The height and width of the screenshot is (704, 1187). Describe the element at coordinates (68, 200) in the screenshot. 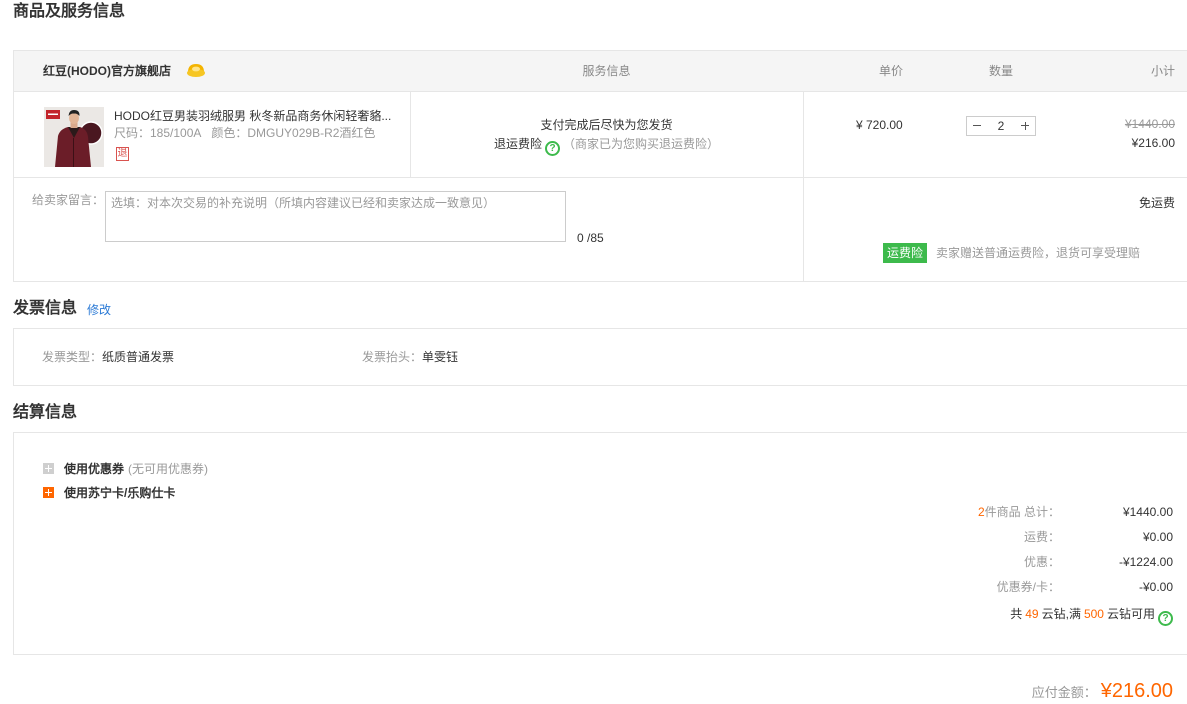

I see `seller-message-label: 给卖家留言：` at that location.